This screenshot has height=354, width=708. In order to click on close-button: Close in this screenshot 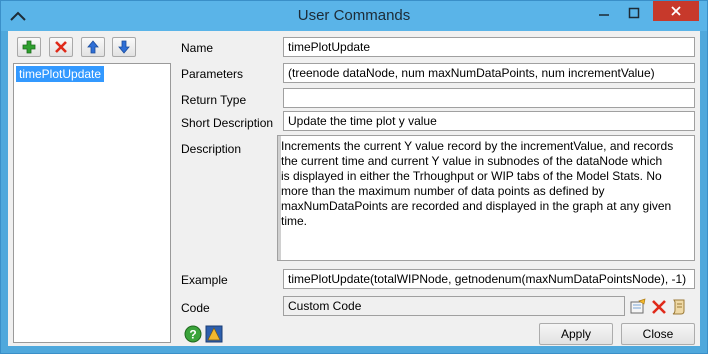, I will do `click(658, 334)`.